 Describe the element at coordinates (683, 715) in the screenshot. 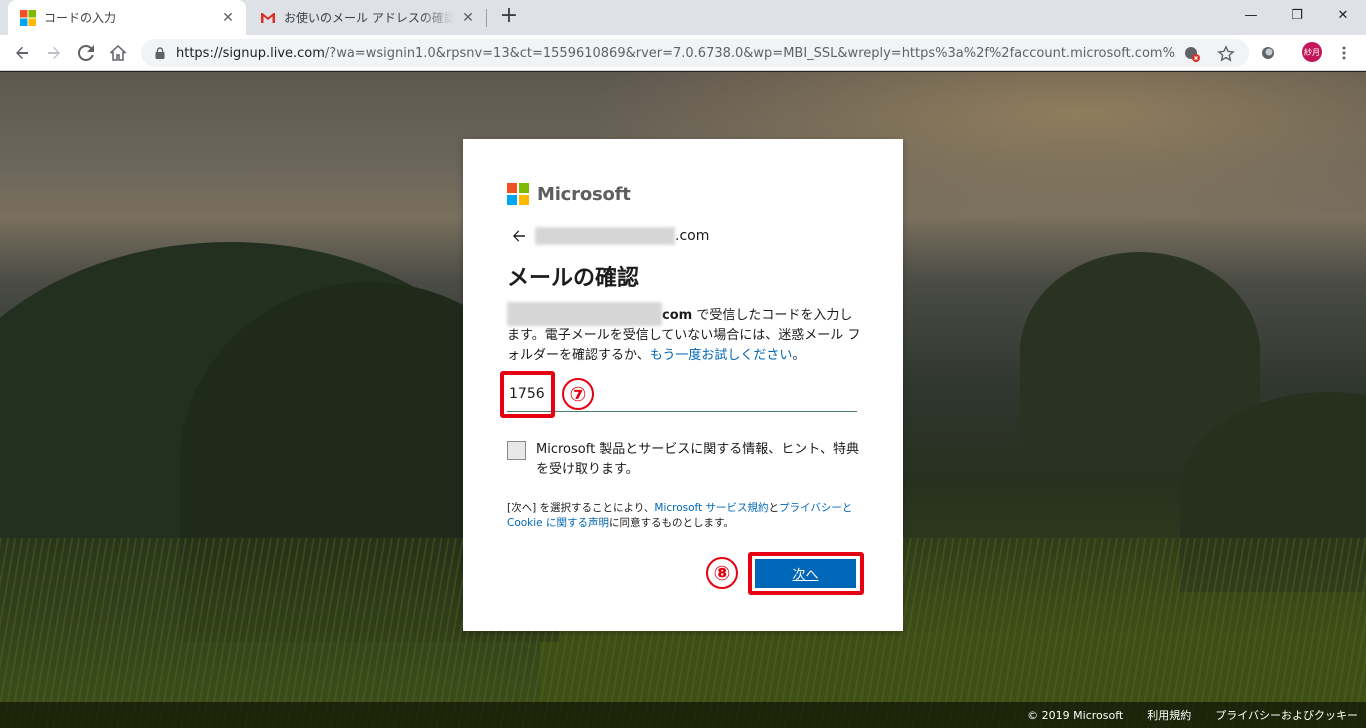

I see `page-footer: © 2019 Microsoft 利用規約 プライバシーおよびクッキー` at that location.